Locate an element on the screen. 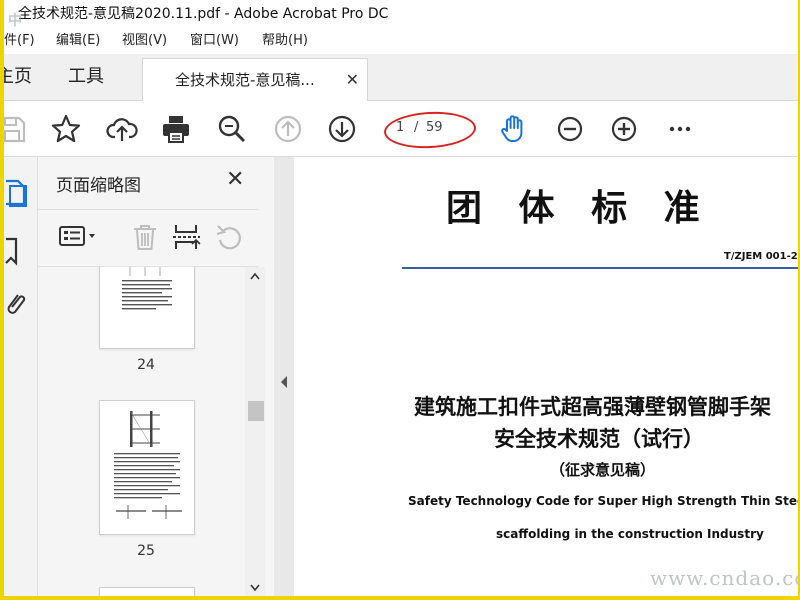 This screenshot has height=600, width=800. attachments-icon is located at coordinates (17, 304).